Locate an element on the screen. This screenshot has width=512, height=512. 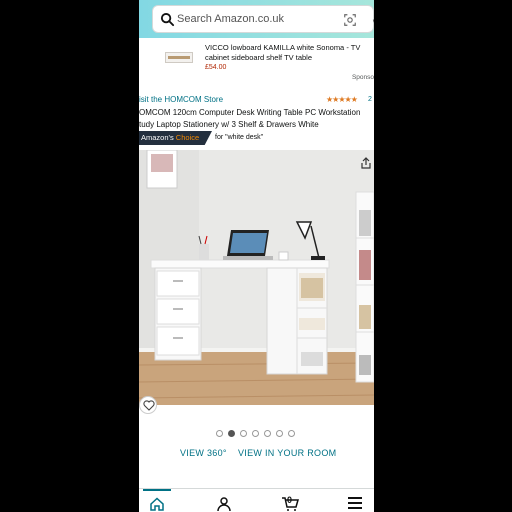
badge-accent: Choice is located at coordinates (187, 137).